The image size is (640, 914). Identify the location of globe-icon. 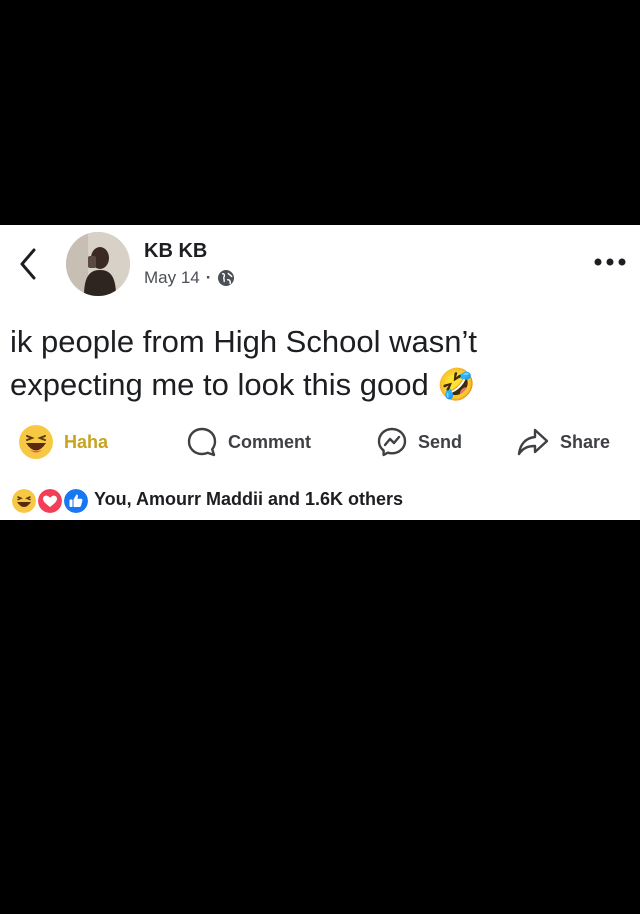
(226, 278).